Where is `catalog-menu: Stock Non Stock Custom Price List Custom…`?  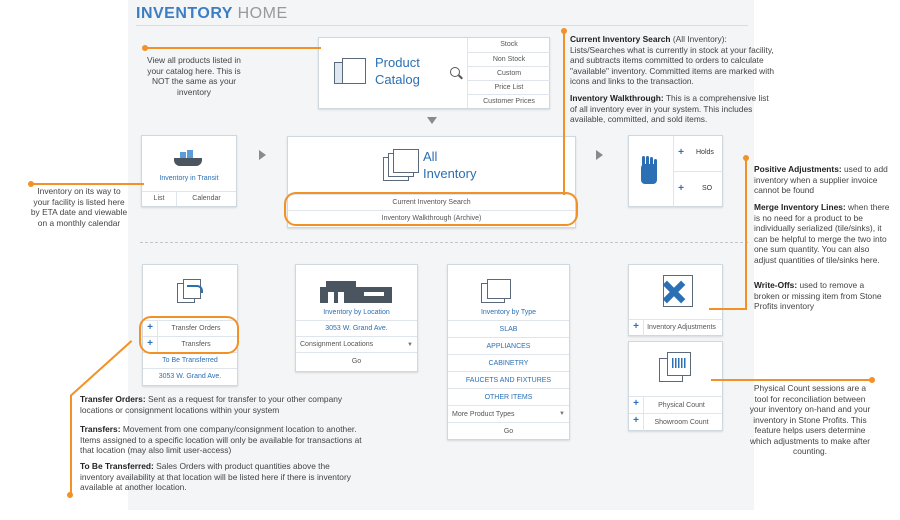
catalog-menu: Stock Non Stock Custom Price List Custom… is located at coordinates (508, 73).